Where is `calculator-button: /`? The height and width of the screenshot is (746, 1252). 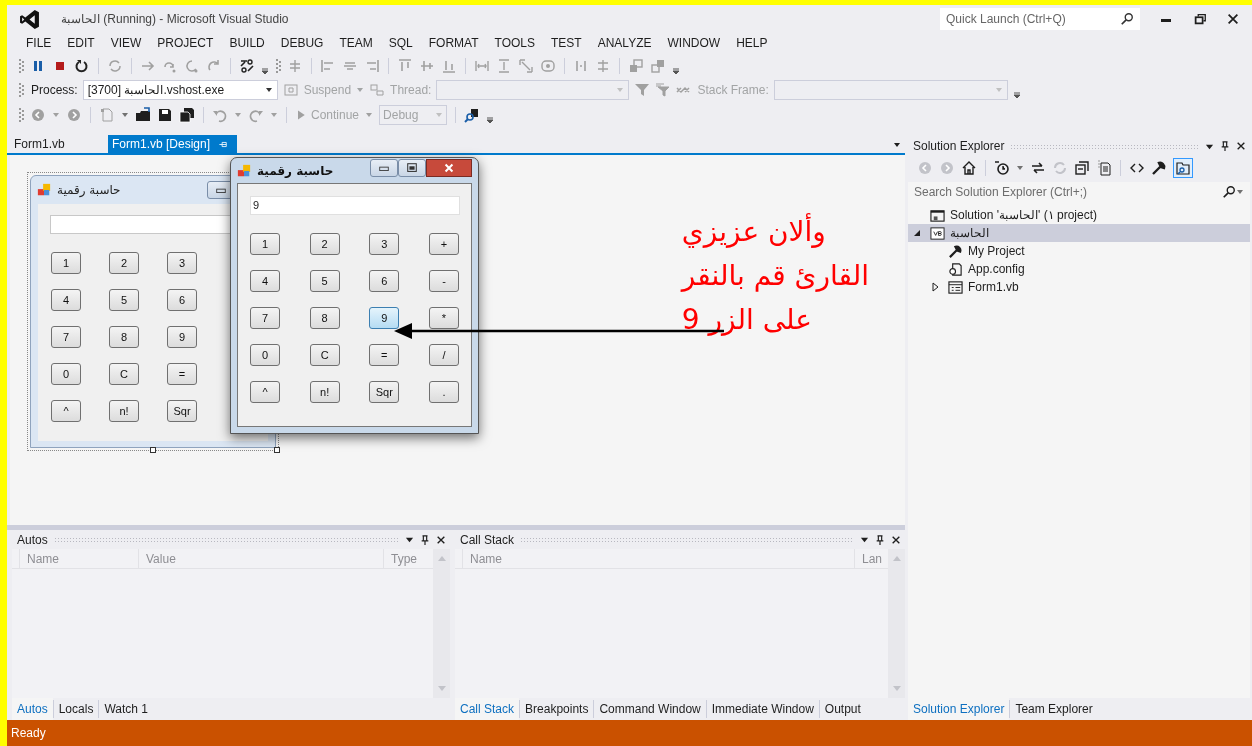
calculator-button: / is located at coordinates (443, 355).